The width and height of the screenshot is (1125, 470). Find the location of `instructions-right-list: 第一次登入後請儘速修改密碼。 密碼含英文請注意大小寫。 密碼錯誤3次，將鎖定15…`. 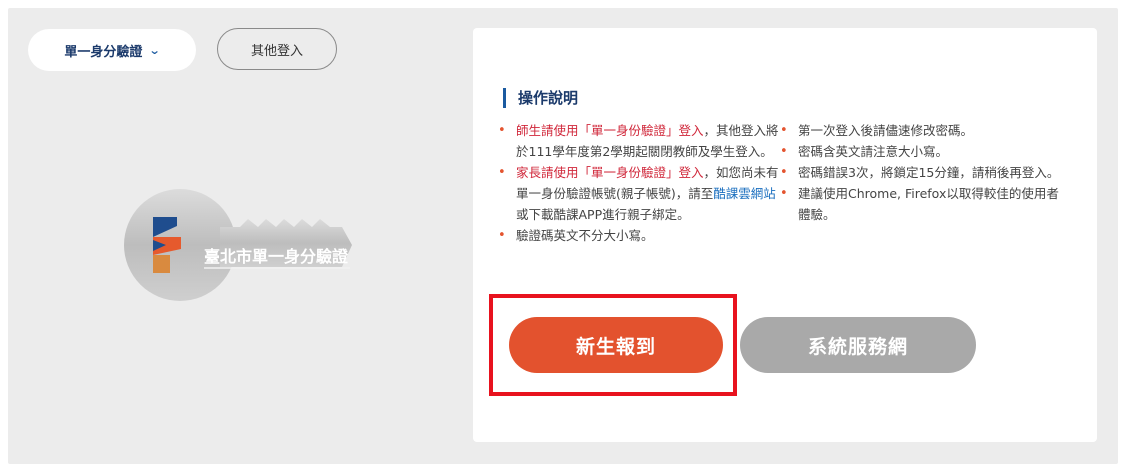

instructions-right-list: 第一次登入後請儘速修改密碼。 密碼含英文請注意大小寫。 密碼錯誤3次，將鎖定15… is located at coordinates (925, 172).